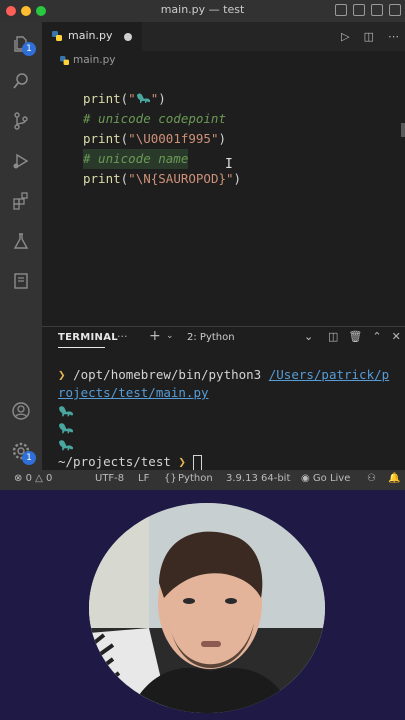 The height and width of the screenshot is (720, 405). What do you see at coordinates (21, 241) in the screenshot?
I see `testing-icon` at bounding box center [21, 241].